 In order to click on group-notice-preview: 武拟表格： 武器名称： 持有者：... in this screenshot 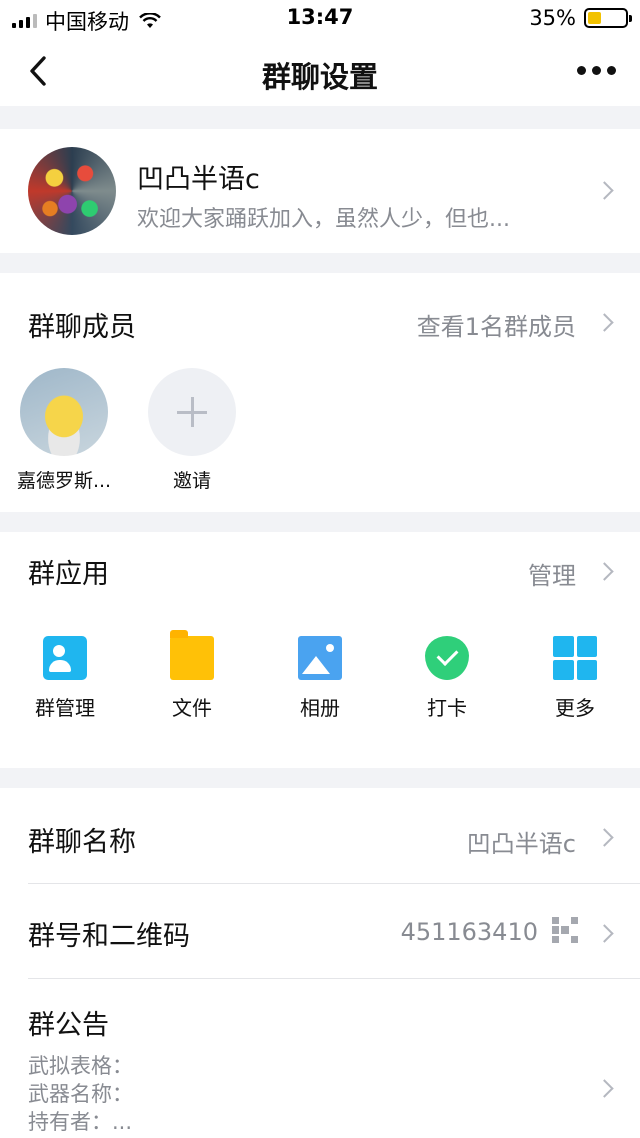, I will do `click(80, 1094)`.